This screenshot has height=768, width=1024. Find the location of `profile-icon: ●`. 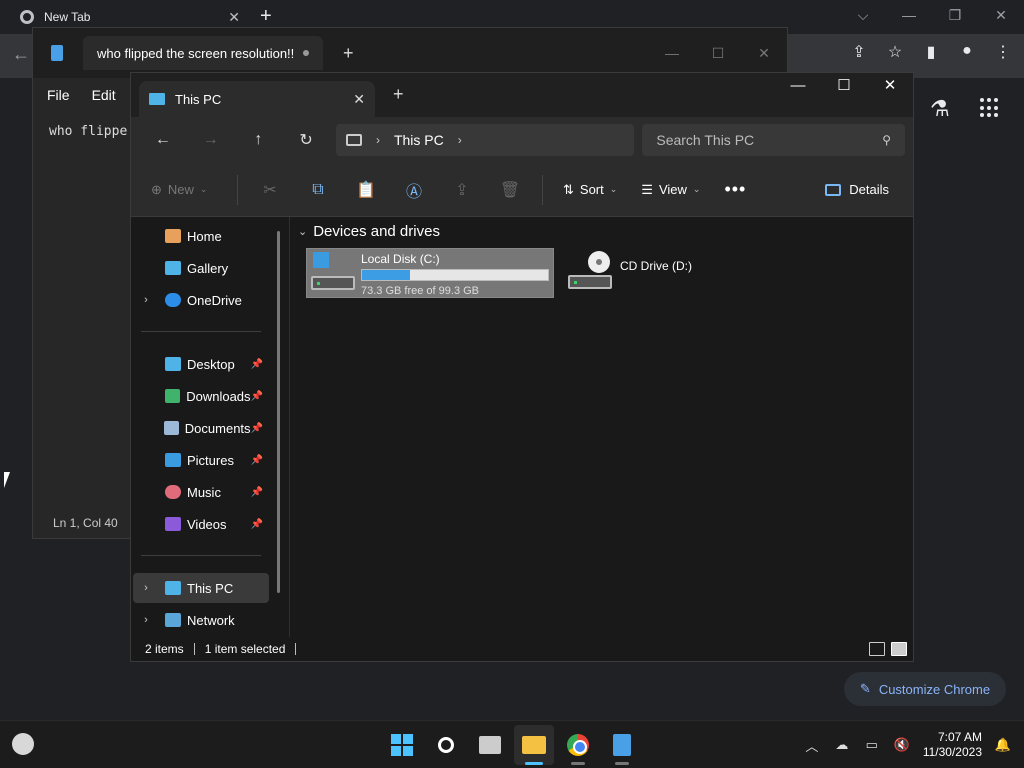

profile-icon: ● is located at coordinates (967, 52).